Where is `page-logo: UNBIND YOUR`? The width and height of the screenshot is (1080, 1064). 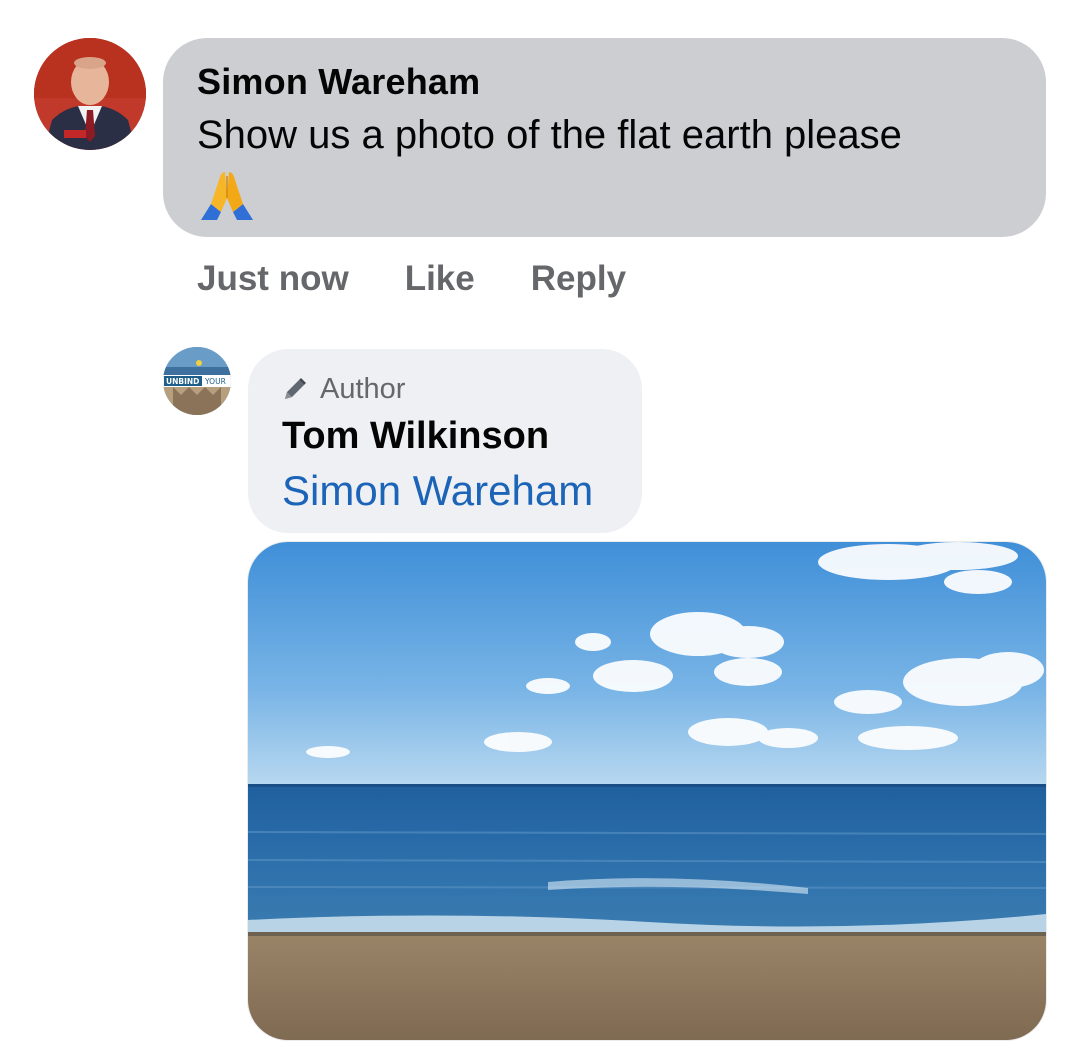
page-logo: UNBIND YOUR is located at coordinates (197, 381).